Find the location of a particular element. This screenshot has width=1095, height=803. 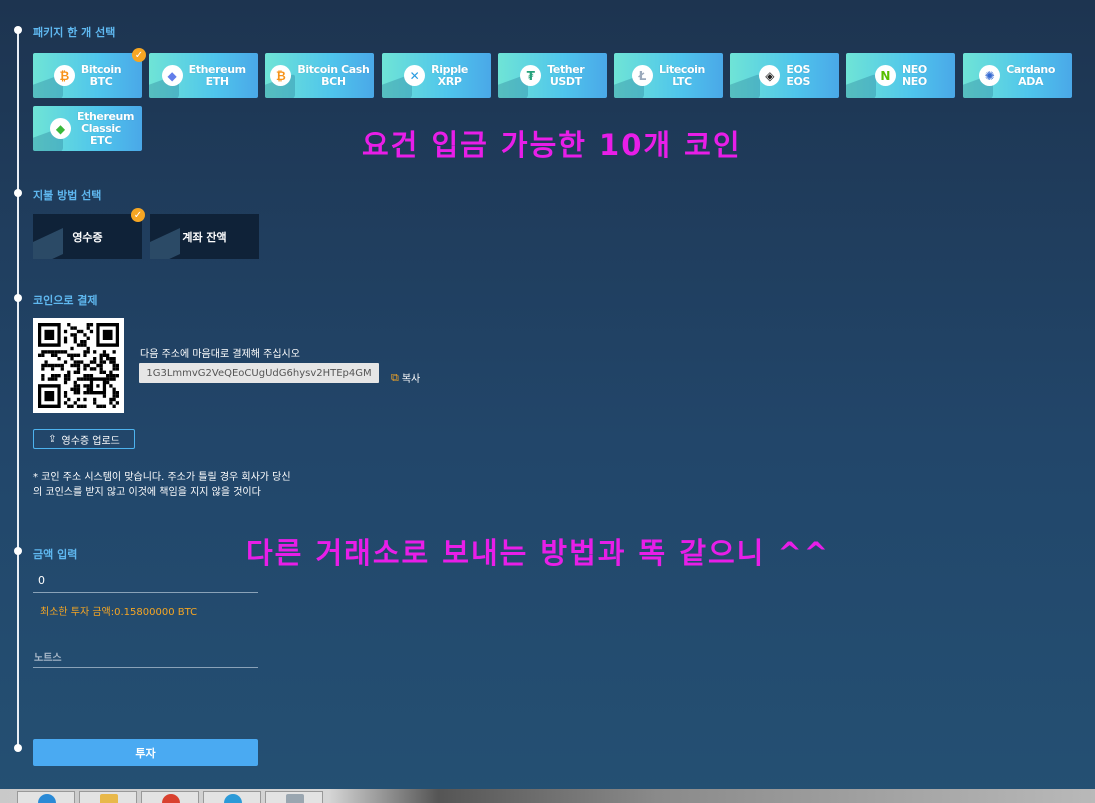

coin-option-etc: ◆ Ethereum Classic ETC is located at coordinates (87, 128).